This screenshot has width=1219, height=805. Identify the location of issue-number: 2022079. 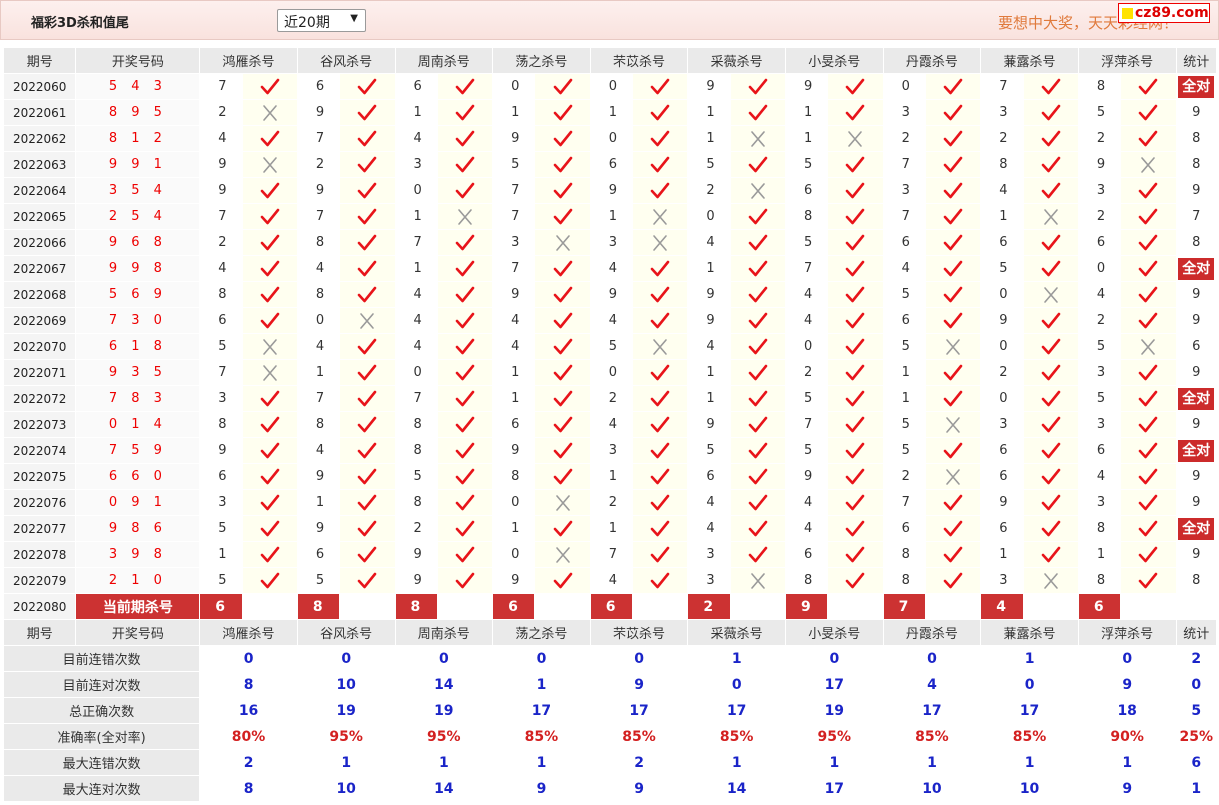
(39, 580).